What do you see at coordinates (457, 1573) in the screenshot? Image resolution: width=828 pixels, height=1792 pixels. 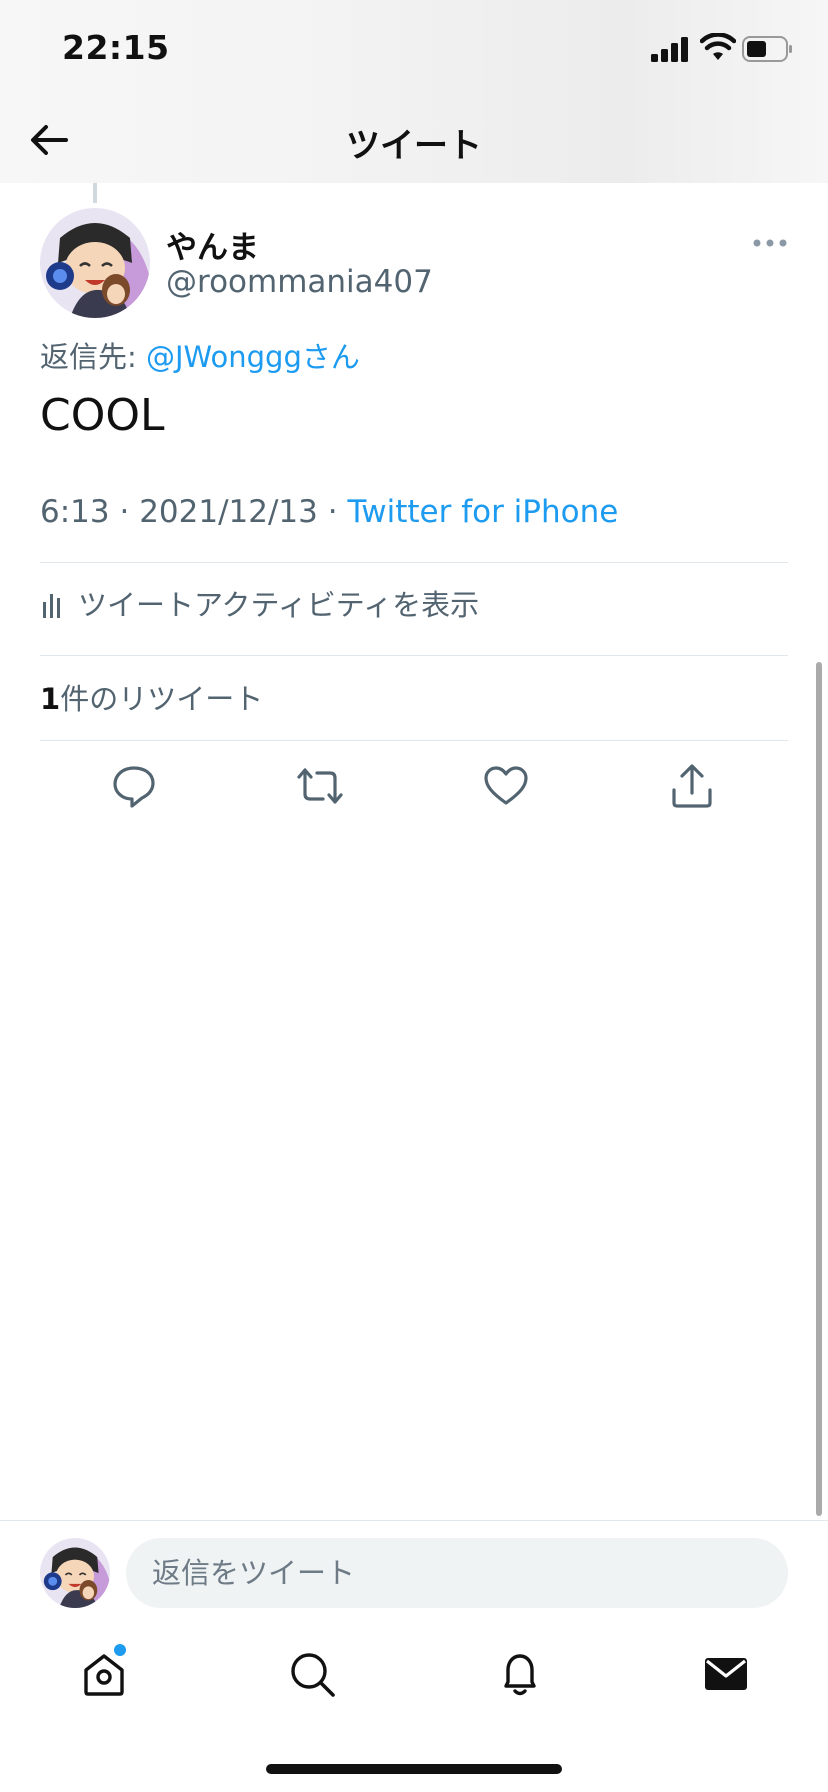 I see `reply-input` at bounding box center [457, 1573].